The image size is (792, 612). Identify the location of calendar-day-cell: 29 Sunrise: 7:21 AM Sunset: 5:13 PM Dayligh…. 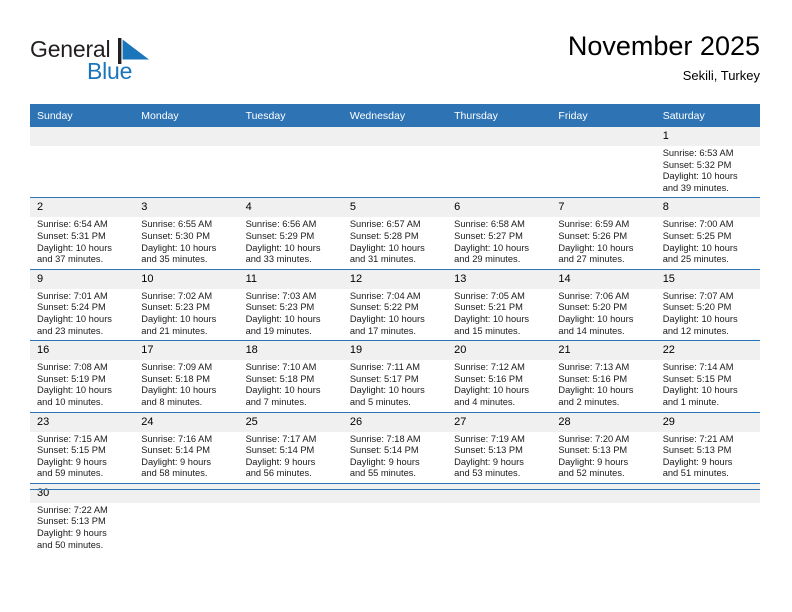
(707, 447).